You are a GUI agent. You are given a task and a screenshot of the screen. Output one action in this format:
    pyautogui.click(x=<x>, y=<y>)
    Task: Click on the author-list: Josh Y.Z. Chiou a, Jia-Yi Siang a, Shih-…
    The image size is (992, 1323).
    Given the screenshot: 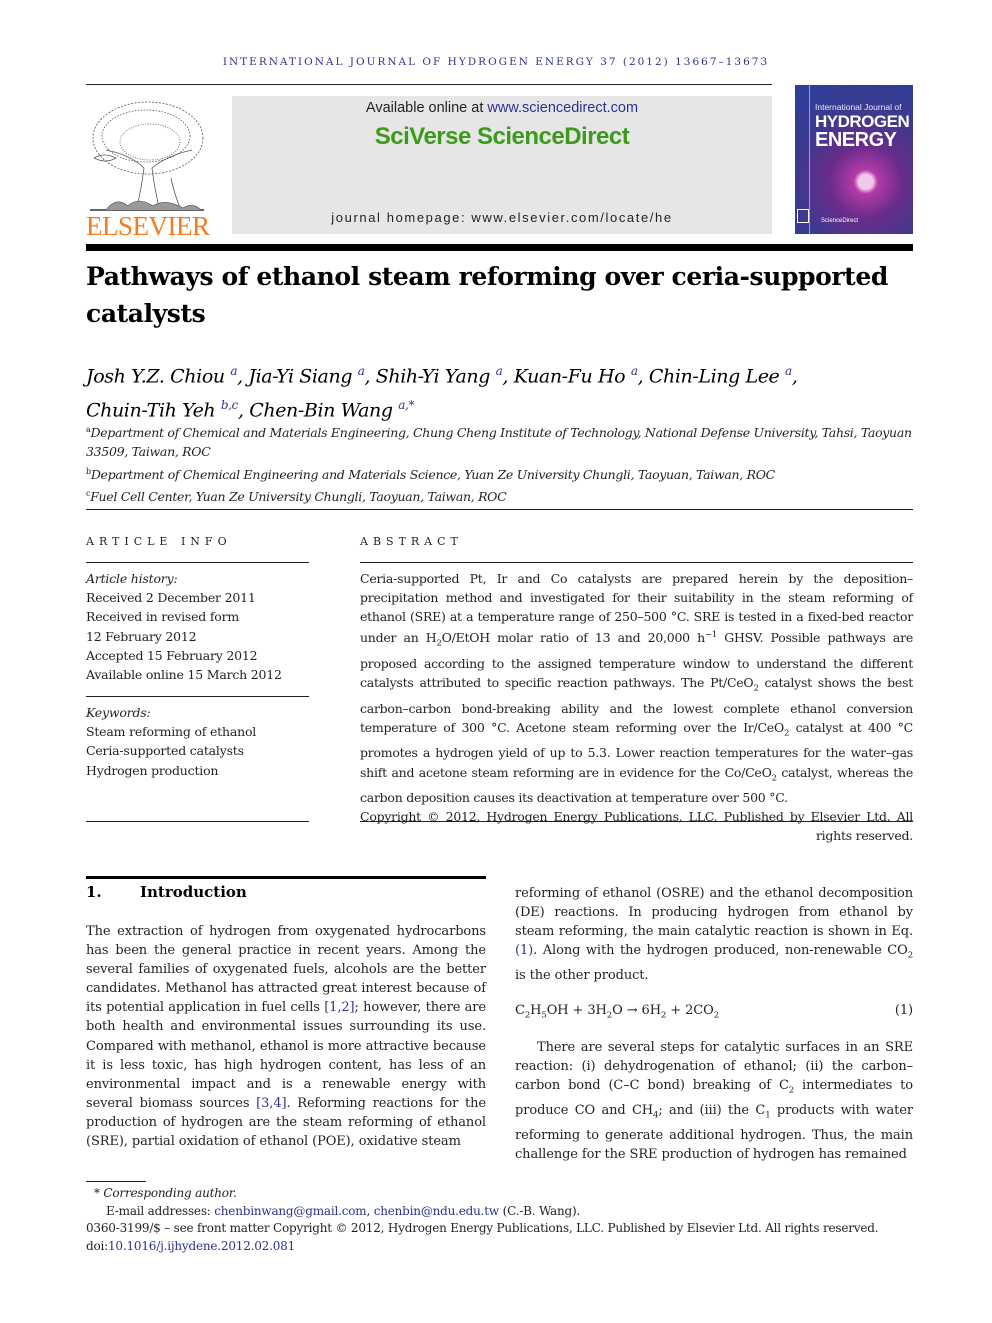 What is the action you would take?
    pyautogui.click(x=442, y=393)
    